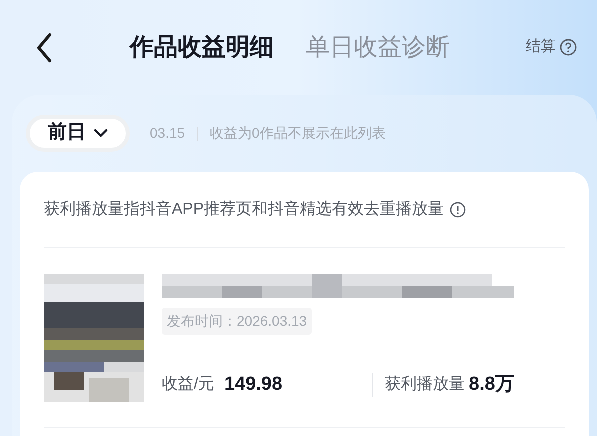  Describe the element at coordinates (253, 385) in the screenshot. I see `income-value: 149.98` at that location.